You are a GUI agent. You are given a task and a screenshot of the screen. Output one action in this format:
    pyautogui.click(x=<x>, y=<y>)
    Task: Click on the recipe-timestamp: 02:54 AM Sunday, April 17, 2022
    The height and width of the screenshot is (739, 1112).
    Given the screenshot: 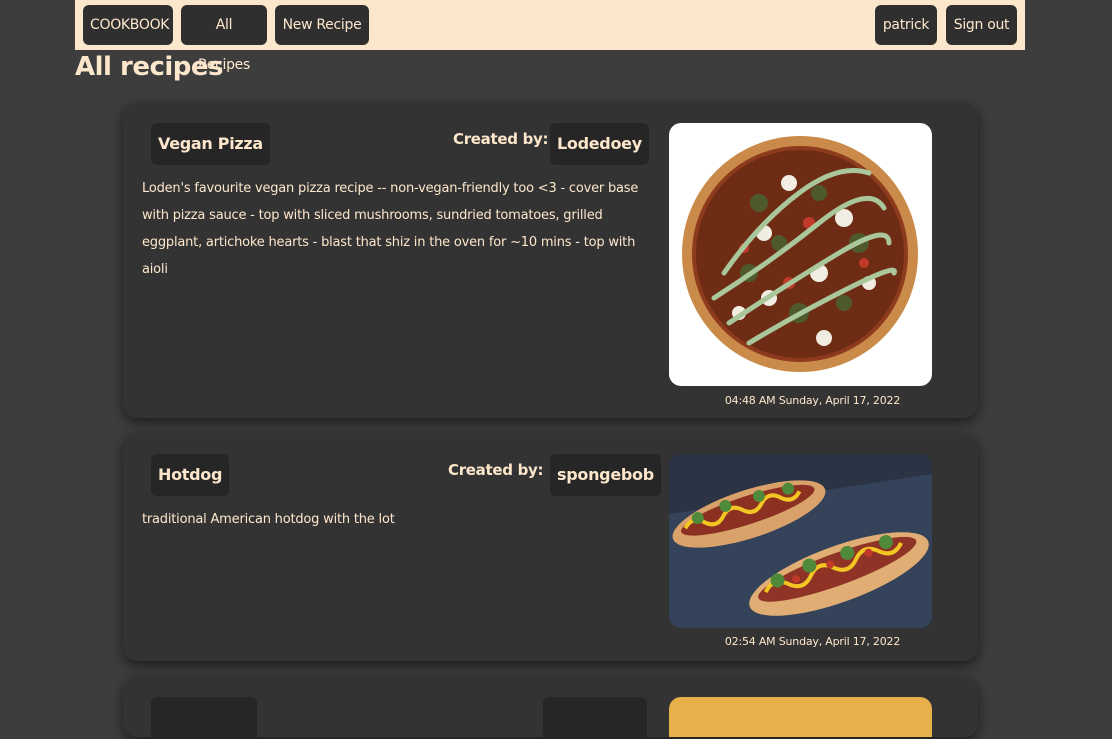 What is the action you would take?
    pyautogui.click(x=812, y=641)
    